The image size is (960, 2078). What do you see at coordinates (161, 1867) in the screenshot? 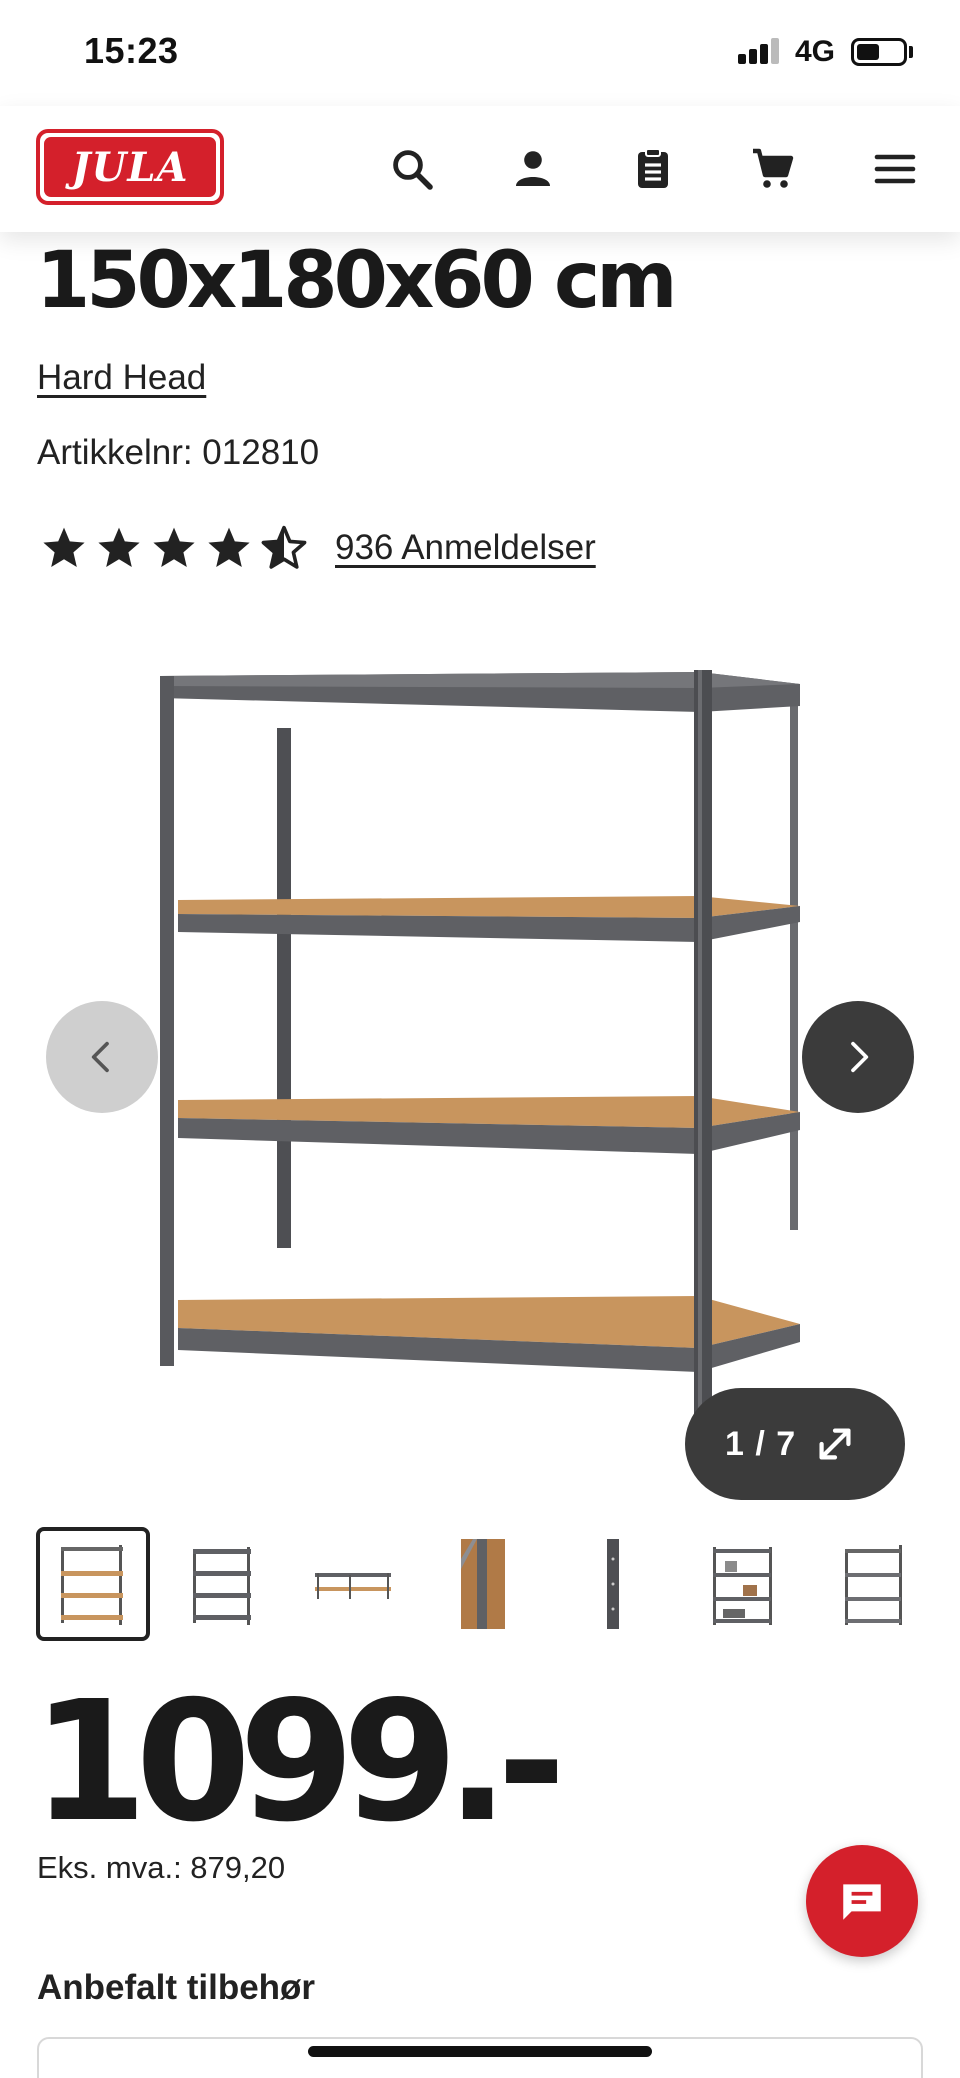
I see `price-ex-vat: Eks. mva.: 879,20` at bounding box center [161, 1867].